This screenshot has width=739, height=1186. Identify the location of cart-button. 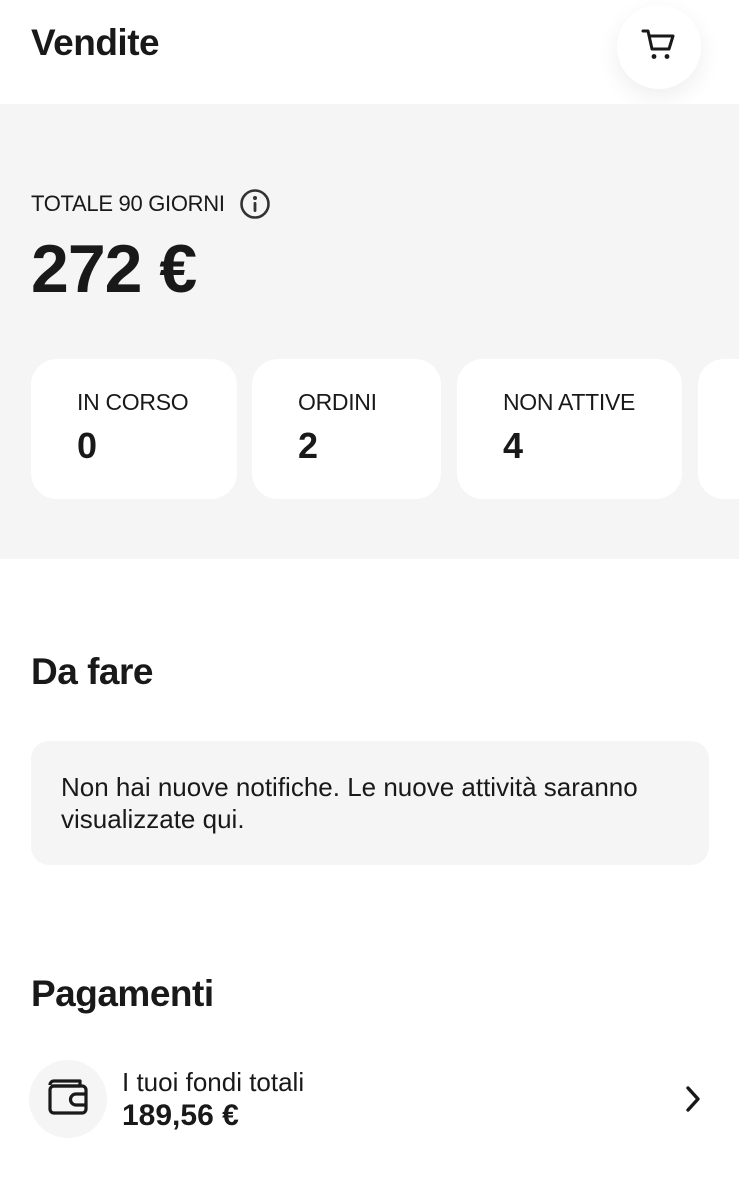
(659, 47).